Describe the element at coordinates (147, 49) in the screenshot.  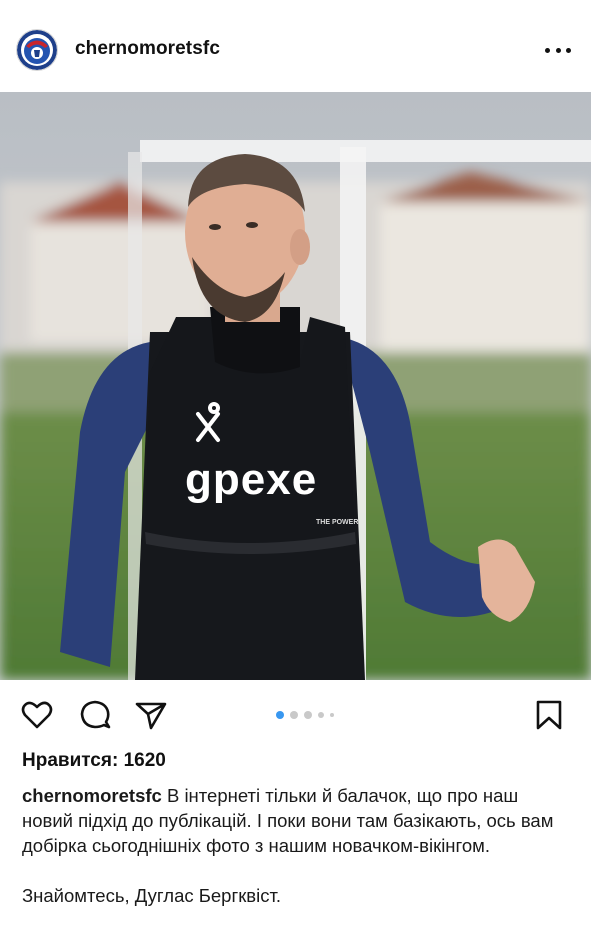
I see `post-username: chernomoretsfc` at that location.